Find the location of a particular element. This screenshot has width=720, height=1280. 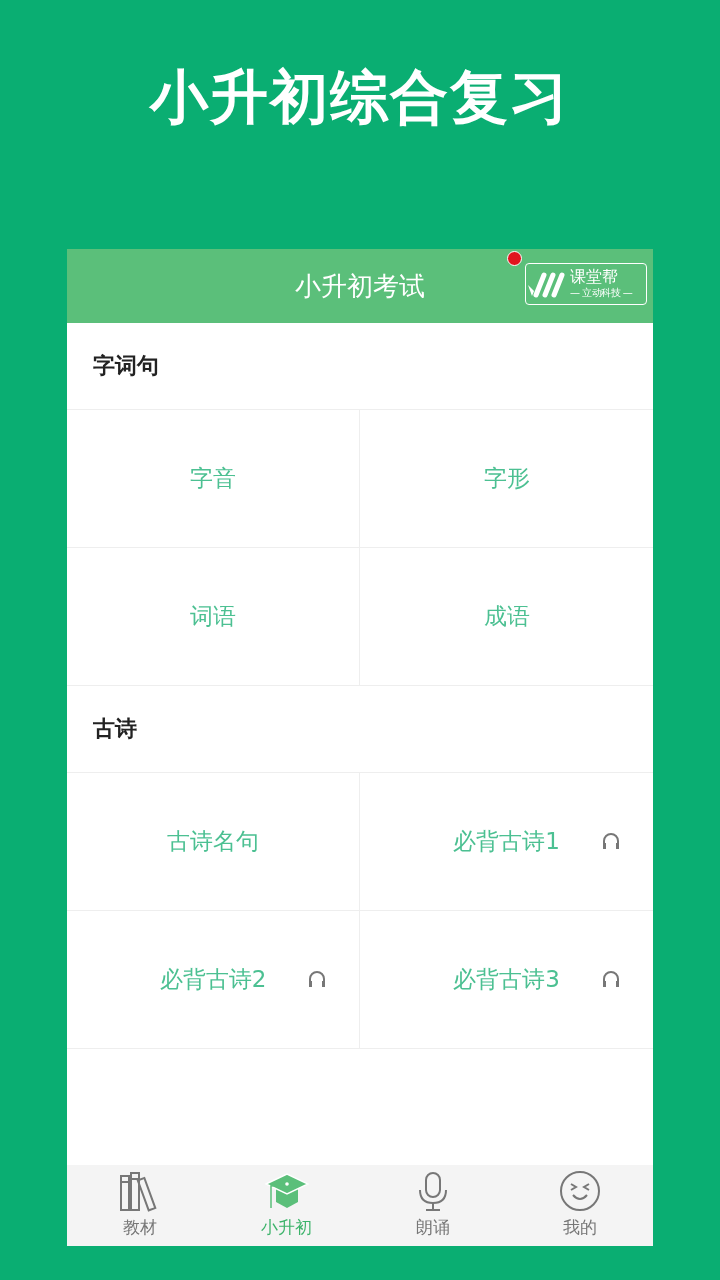

page-title: 小升初综合复习 is located at coordinates (360, 97).